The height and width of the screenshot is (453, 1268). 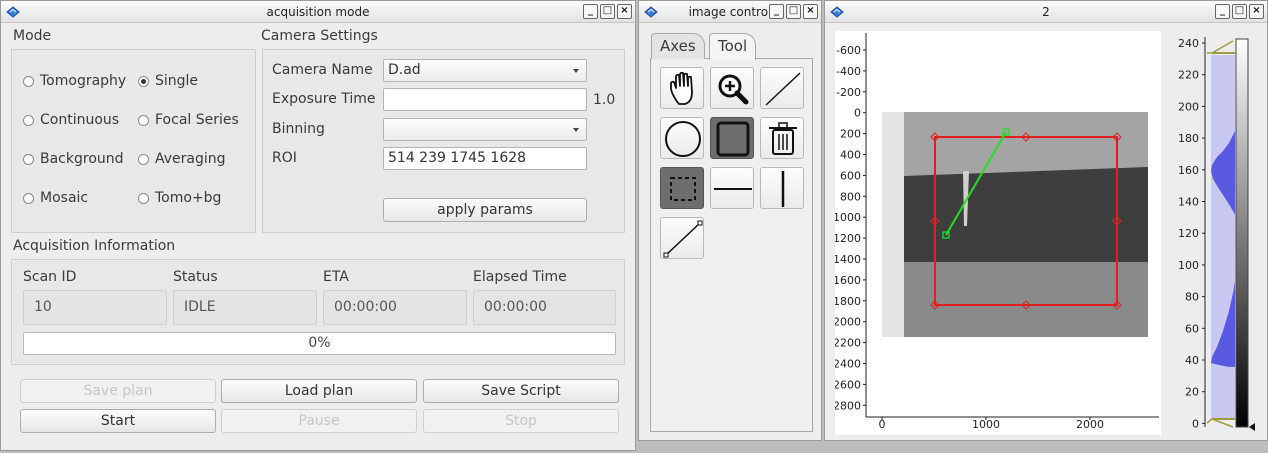 I want to click on y-tick-label: -400, so click(x=848, y=71).